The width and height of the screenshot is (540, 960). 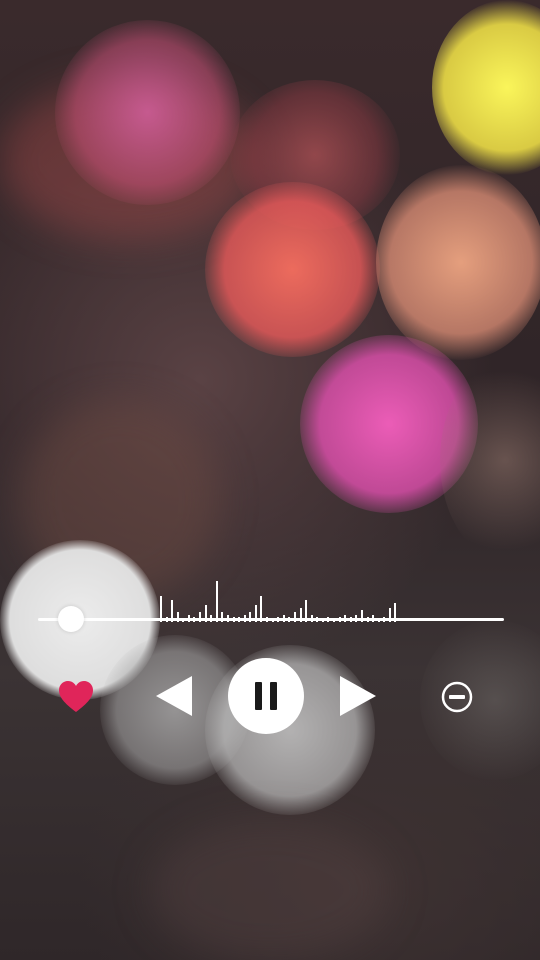 What do you see at coordinates (270, 890) in the screenshot?
I see `bokeh-haze` at bounding box center [270, 890].